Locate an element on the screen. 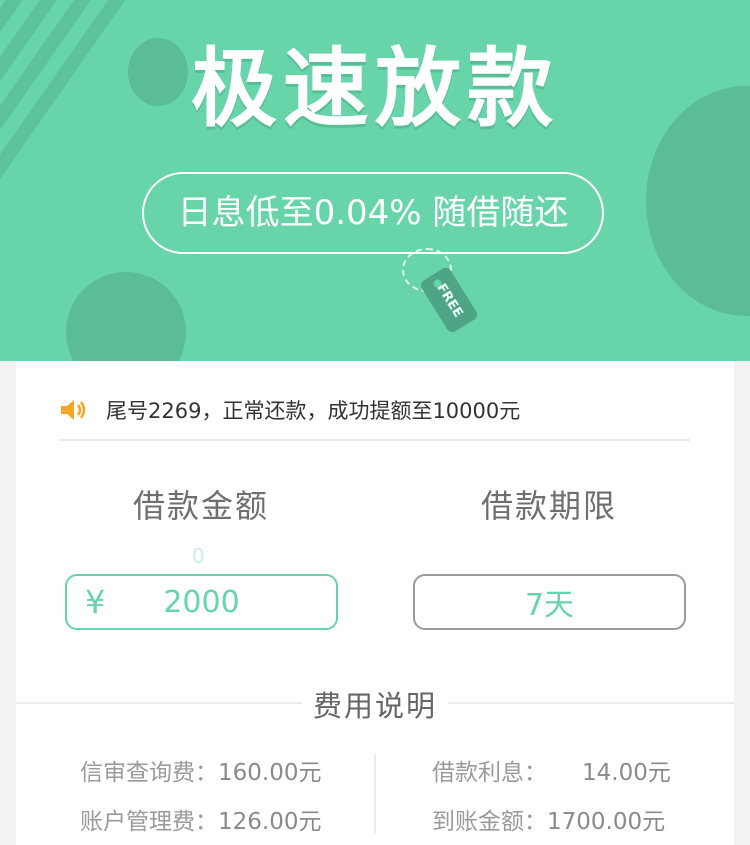  fee-item-inquiry: 信审查询费： 160.00元 is located at coordinates (200, 770).